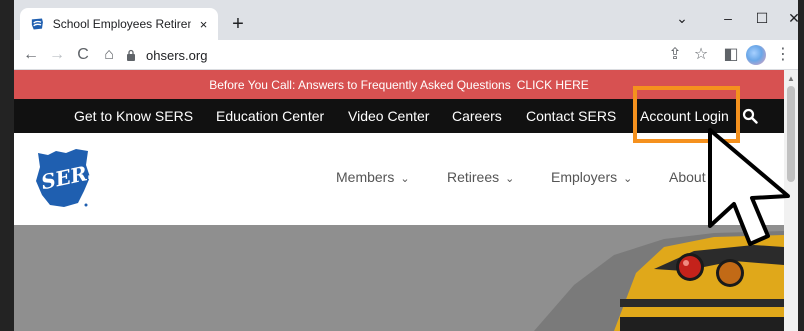 This screenshot has height=331, width=804. What do you see at coordinates (473, 177) in the screenshot?
I see `menu-retirees-label: Retirees` at bounding box center [473, 177].